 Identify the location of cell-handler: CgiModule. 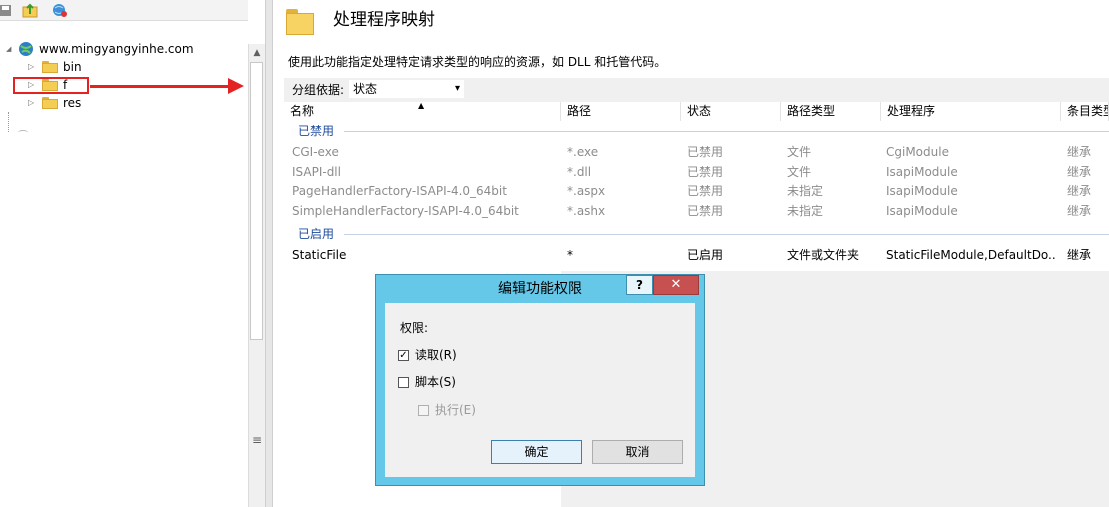
(917, 152).